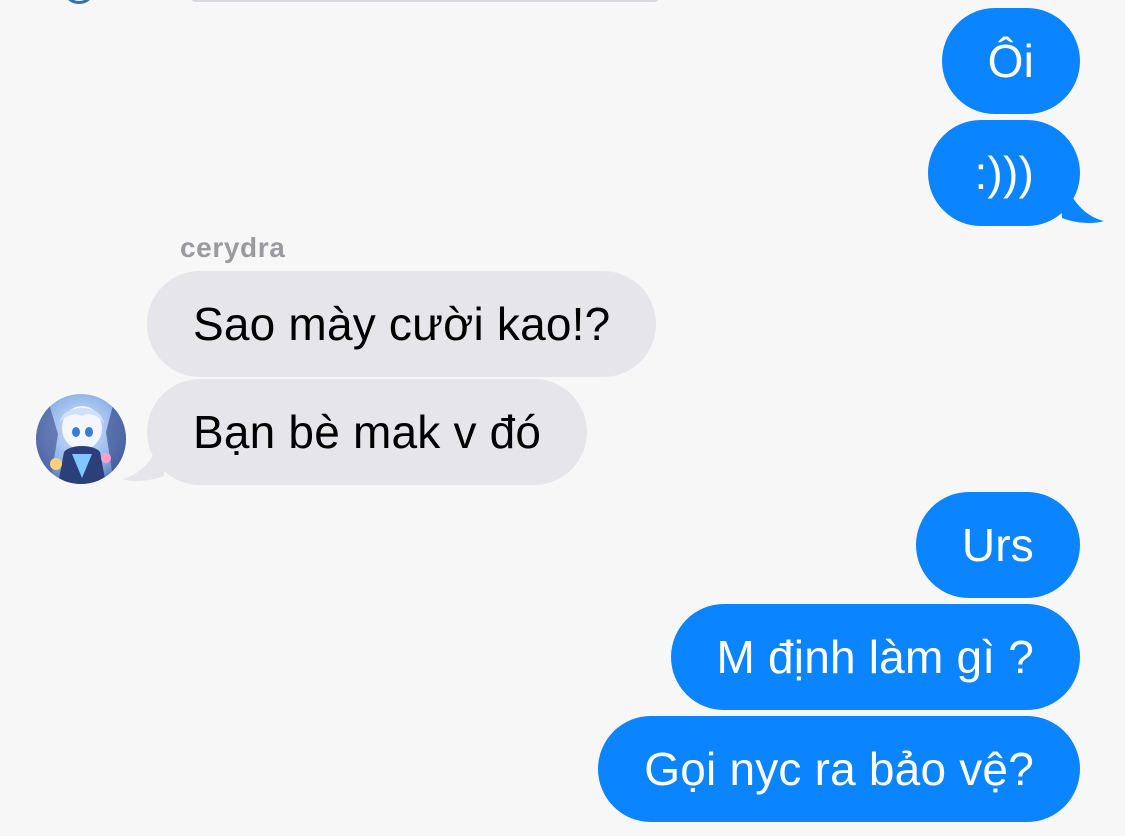  What do you see at coordinates (144, 453) in the screenshot?
I see `incoming-bubble-tail` at bounding box center [144, 453].